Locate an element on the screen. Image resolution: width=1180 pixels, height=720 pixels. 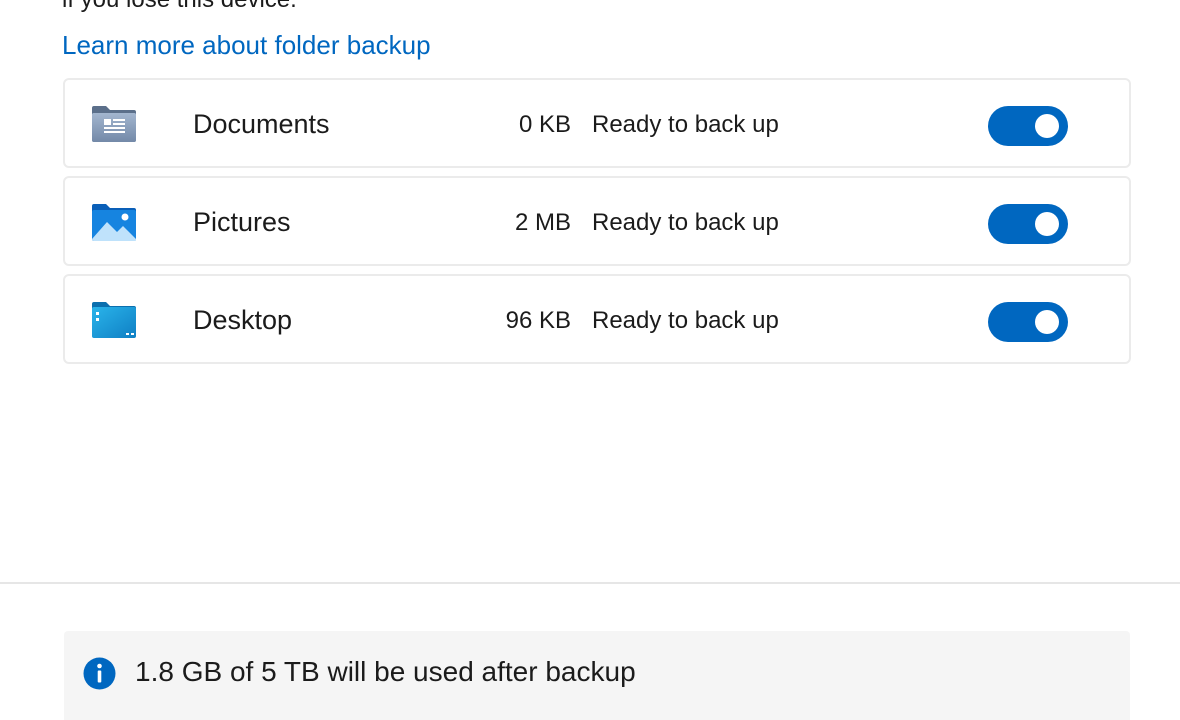
learn-more-link: Learn more about folder backup is located at coordinates (246, 45).